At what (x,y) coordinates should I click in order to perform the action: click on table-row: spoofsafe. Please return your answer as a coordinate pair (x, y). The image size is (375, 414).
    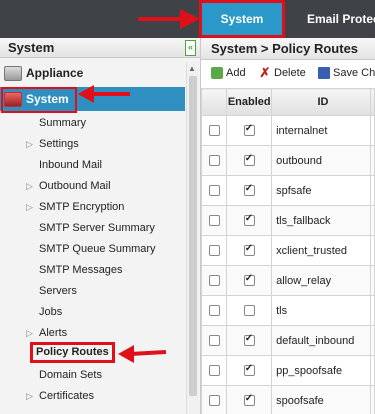
    Looking at the image, I should click on (288, 399).